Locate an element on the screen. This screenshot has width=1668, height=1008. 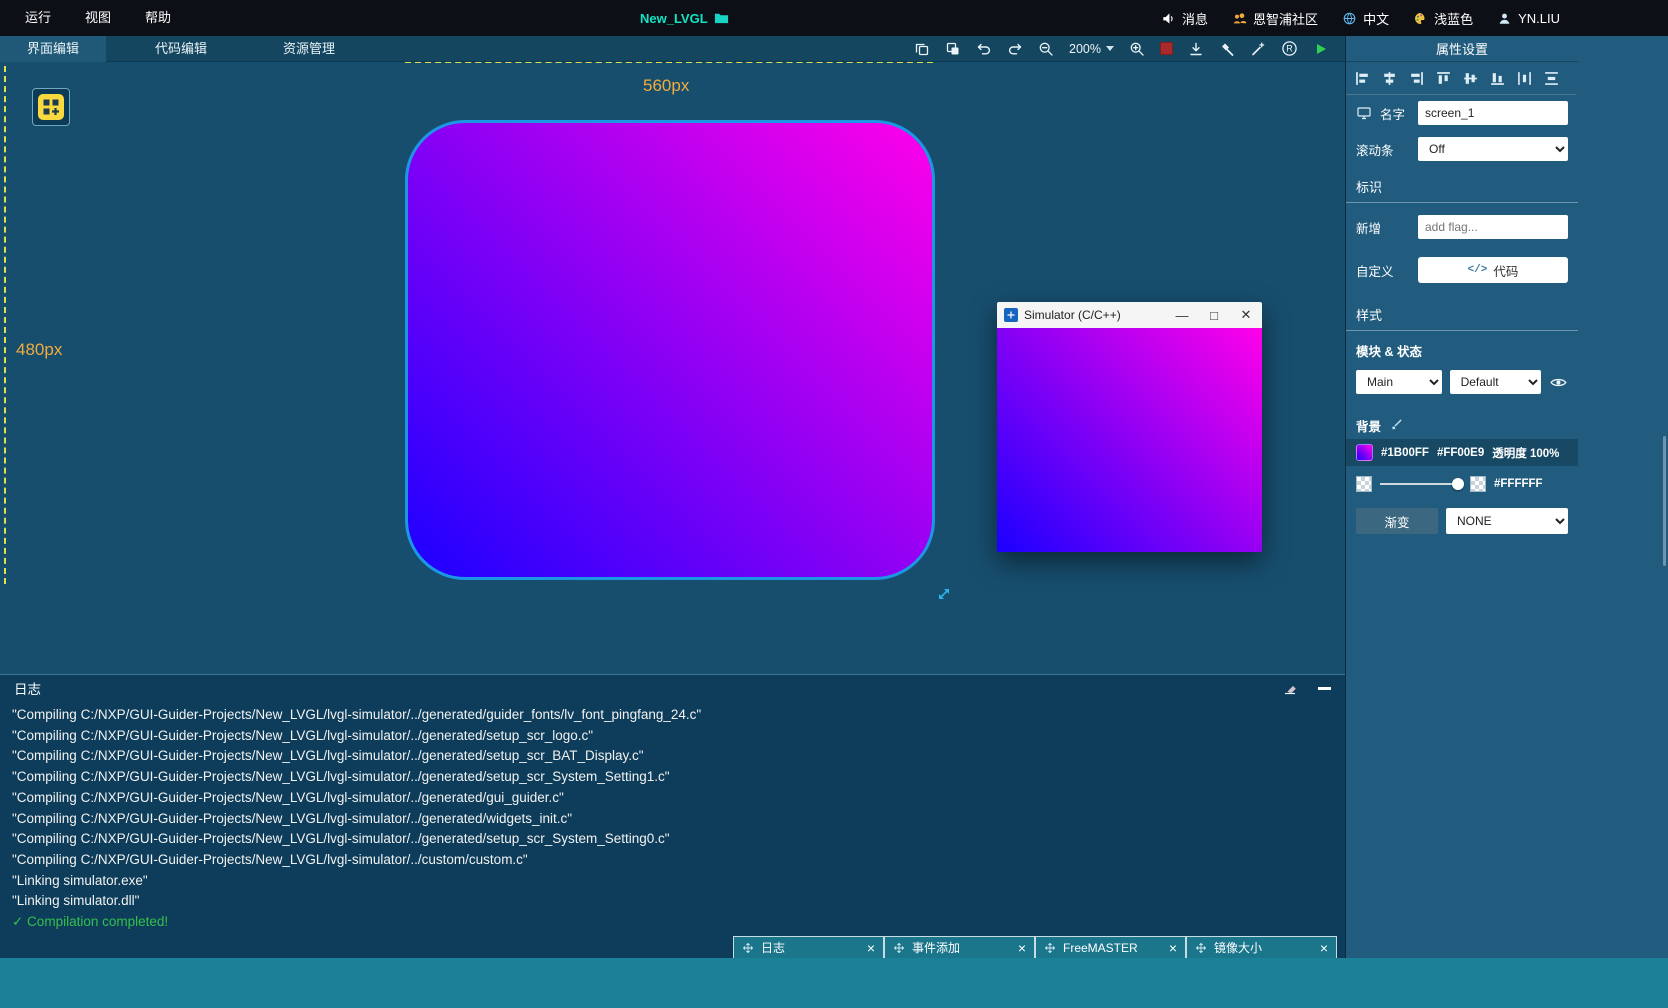
copy-icon is located at coordinates (922, 49).